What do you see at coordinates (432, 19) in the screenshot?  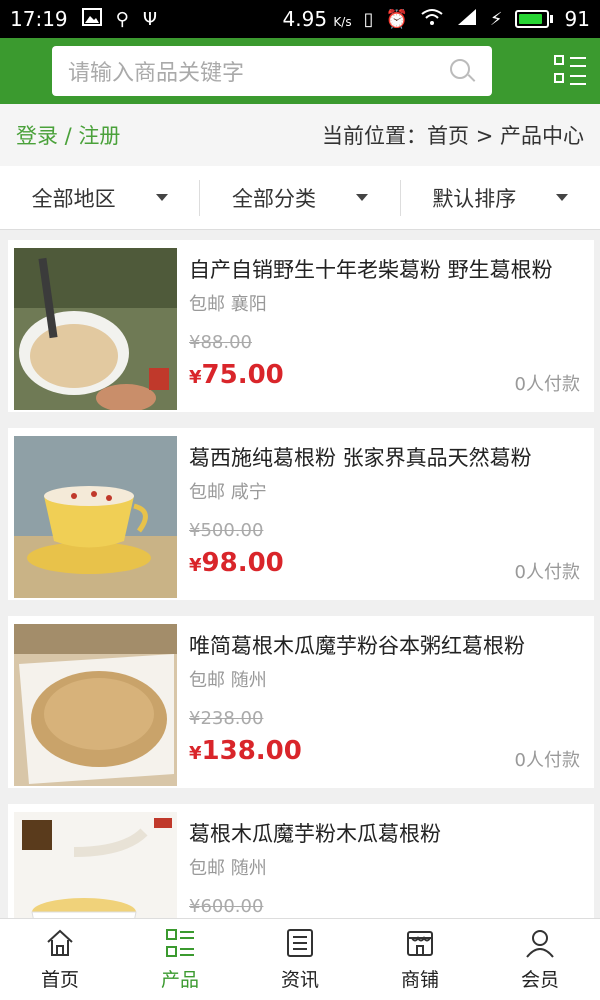 I see `wifi-icon` at bounding box center [432, 19].